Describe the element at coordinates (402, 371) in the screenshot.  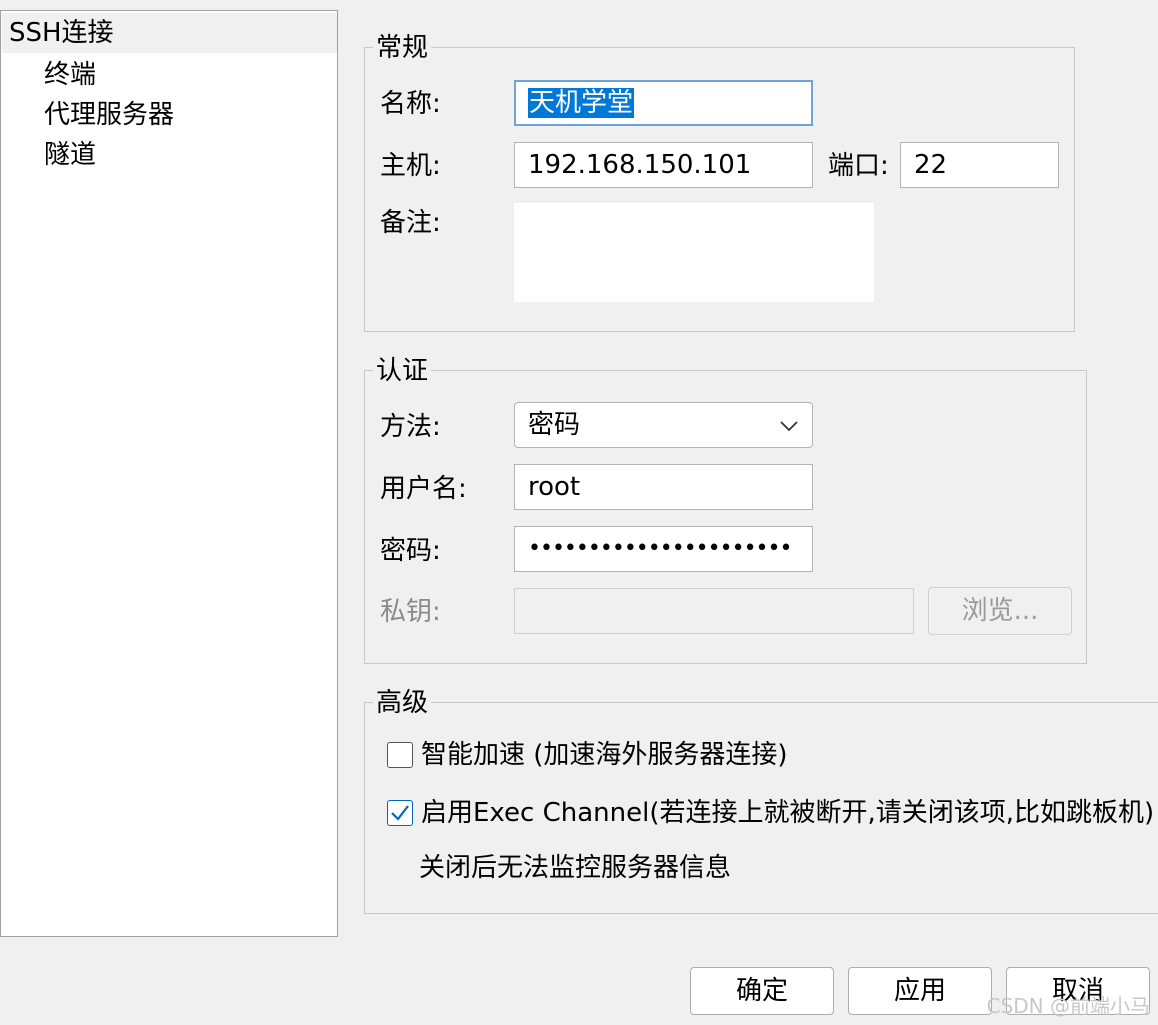
I see `auth-group-title: 认证` at that location.